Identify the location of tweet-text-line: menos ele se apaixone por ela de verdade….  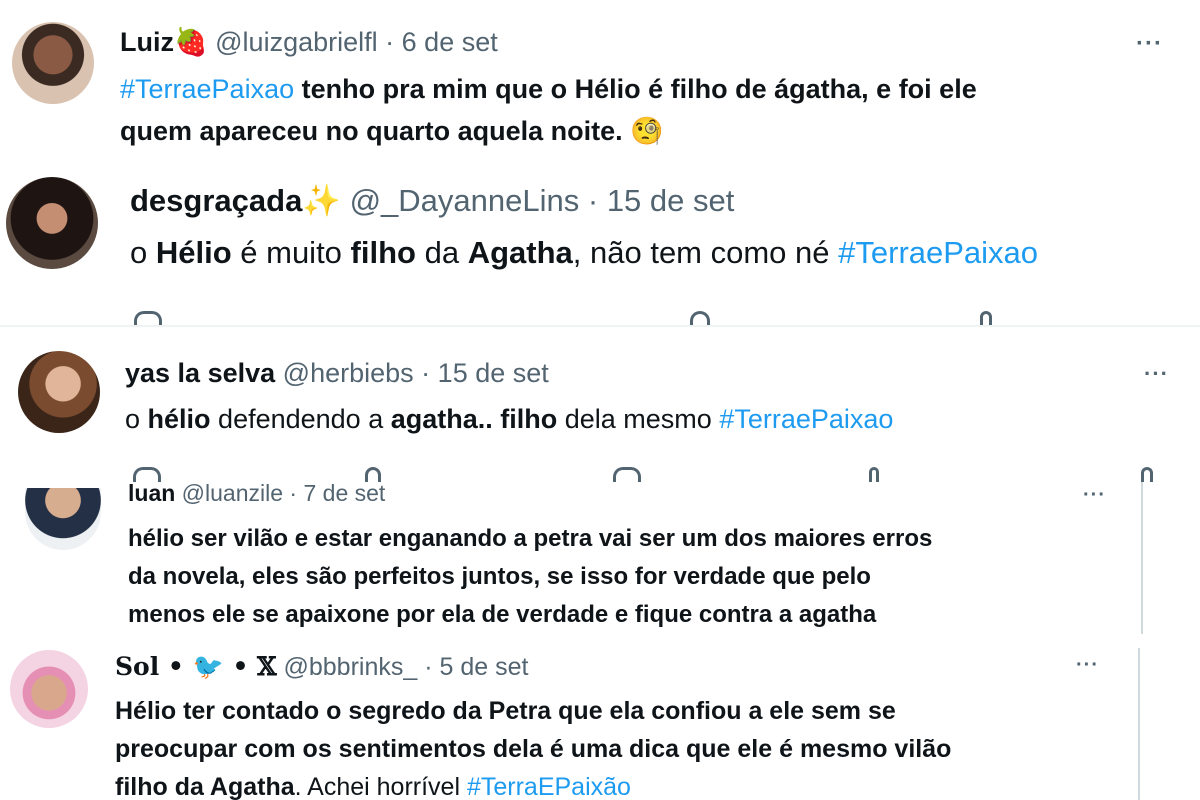
(502, 614).